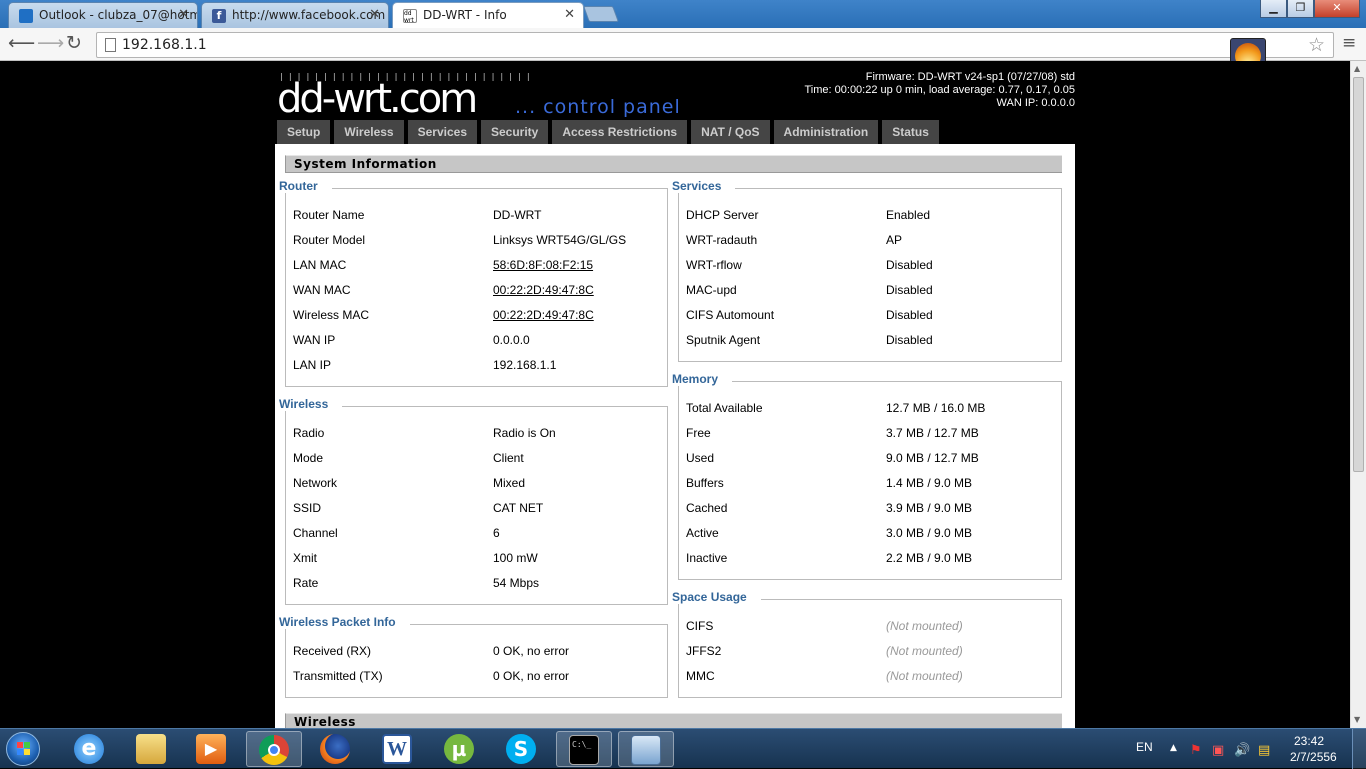 The height and width of the screenshot is (769, 1366). Describe the element at coordinates (1273, 9) in the screenshot. I see `minimize-button: ▁` at that location.